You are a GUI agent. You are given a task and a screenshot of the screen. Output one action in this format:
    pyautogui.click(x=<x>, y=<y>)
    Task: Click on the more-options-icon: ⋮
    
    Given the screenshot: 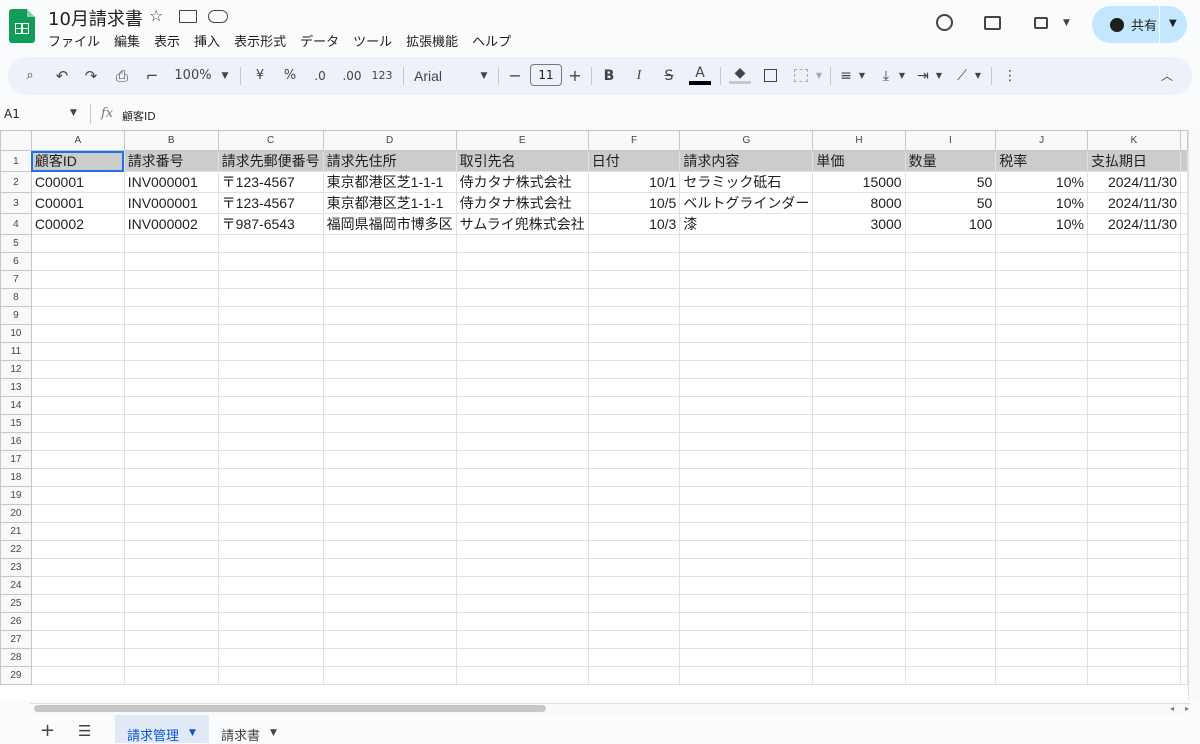 What is the action you would take?
    pyautogui.click(x=1010, y=76)
    